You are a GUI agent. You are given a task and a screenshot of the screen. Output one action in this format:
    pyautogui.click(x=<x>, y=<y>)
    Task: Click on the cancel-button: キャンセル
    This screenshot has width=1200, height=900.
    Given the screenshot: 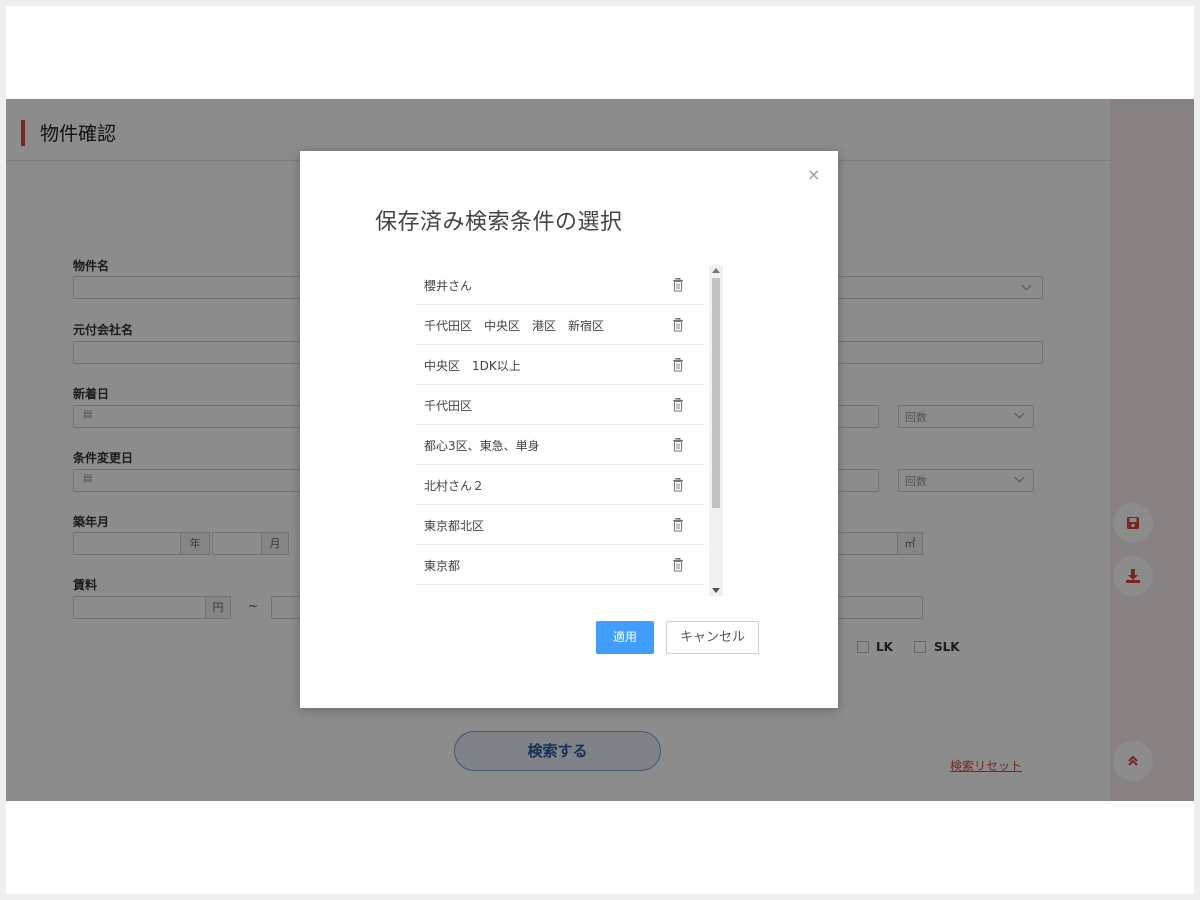 What is the action you would take?
    pyautogui.click(x=712, y=637)
    